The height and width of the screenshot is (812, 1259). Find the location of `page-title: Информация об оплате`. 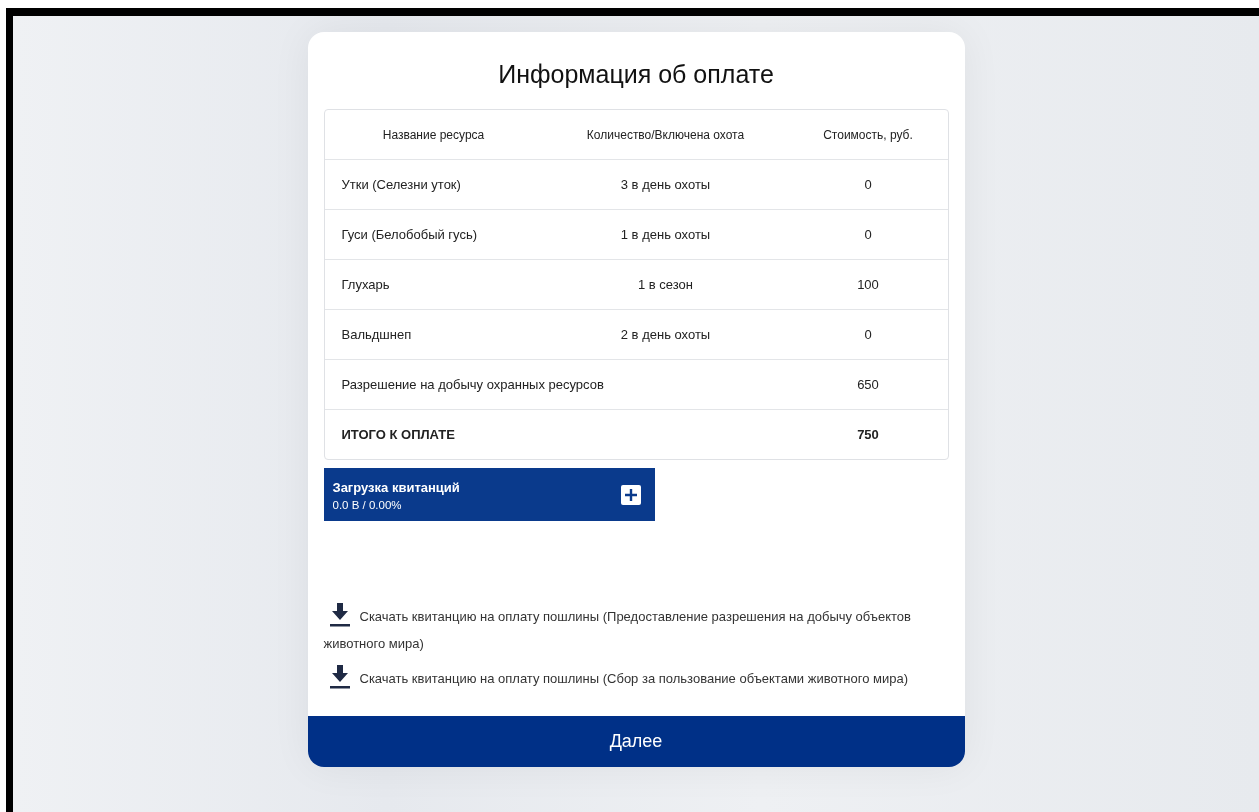

page-title: Информация об оплате is located at coordinates (636, 74).